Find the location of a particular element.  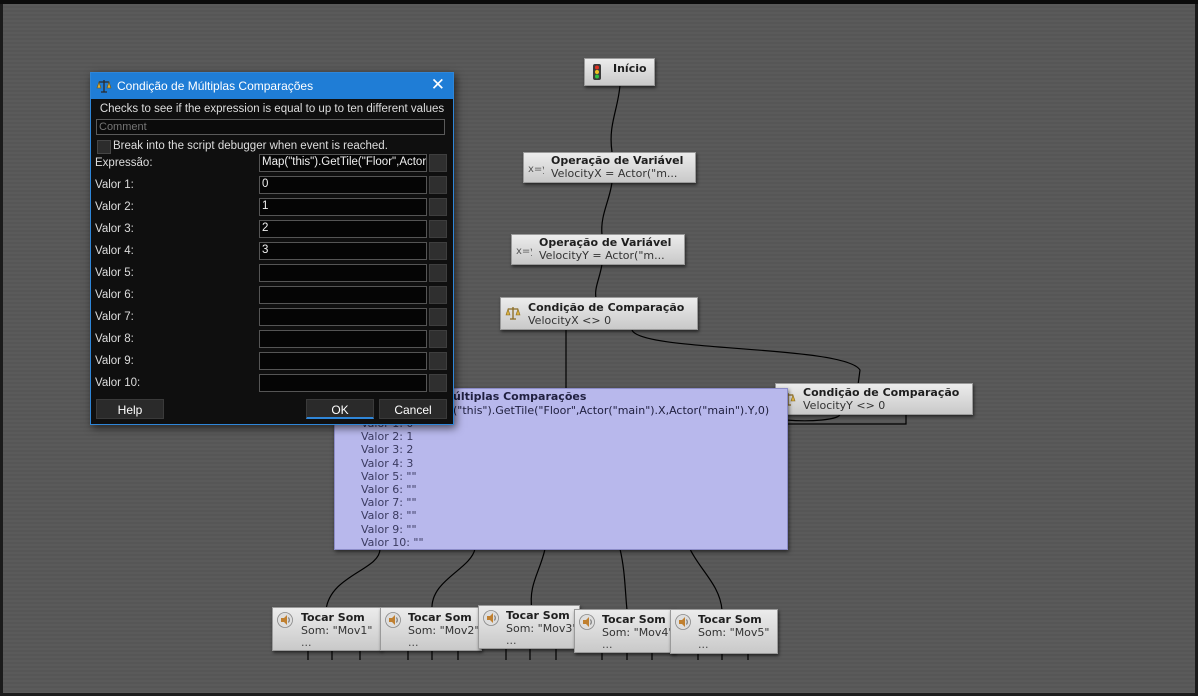

comparison-condition-node-y: Condição de Comparação VelocityY <> 0 is located at coordinates (874, 399).